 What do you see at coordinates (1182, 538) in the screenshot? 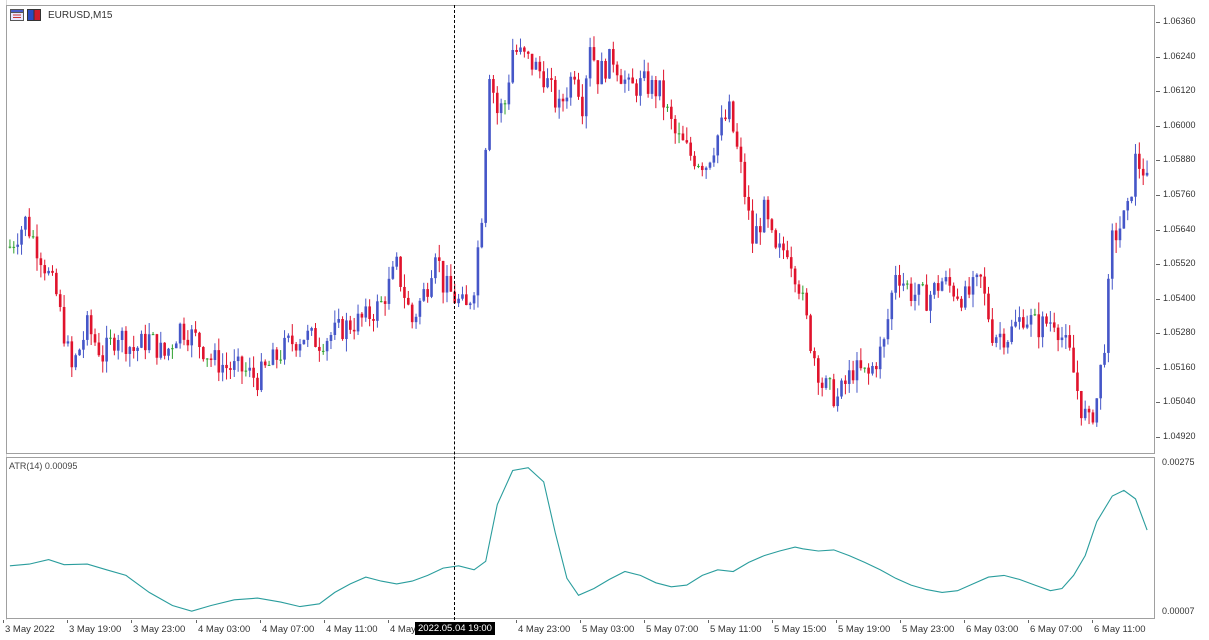
I see `atr-axis: 0.00275 0.00007` at bounding box center [1182, 538].